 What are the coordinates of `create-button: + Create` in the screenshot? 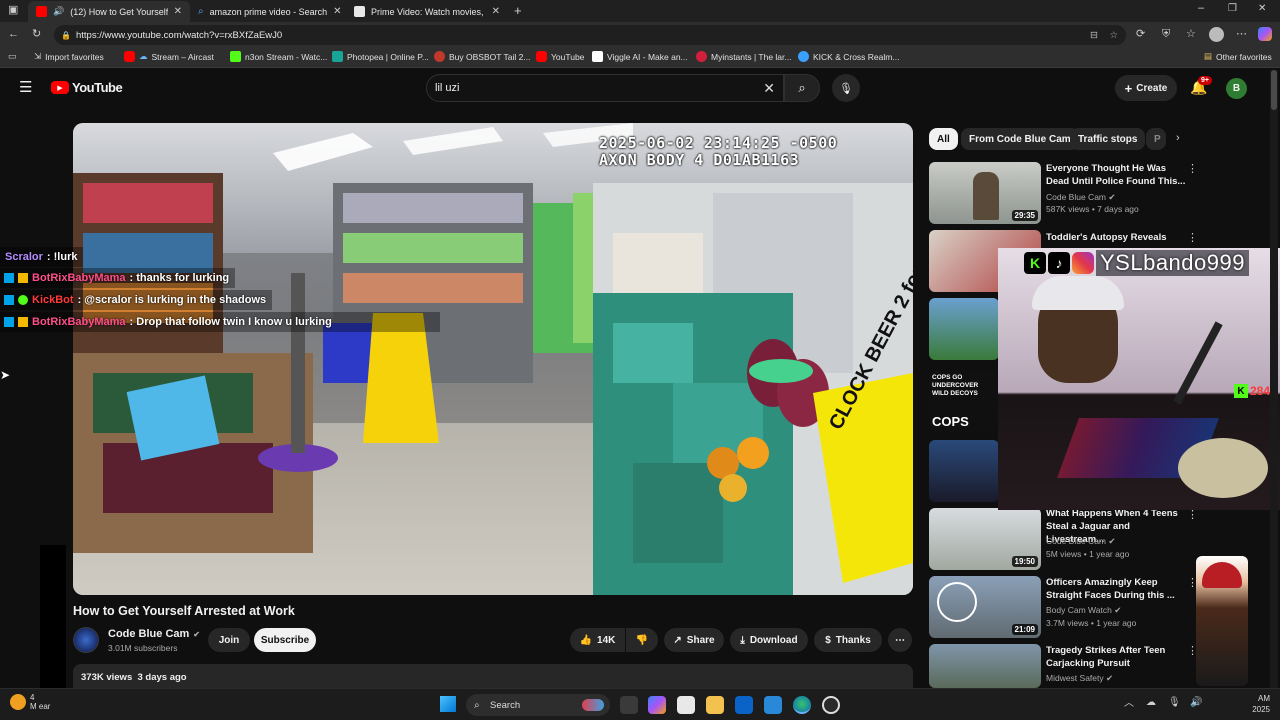 It's located at (1146, 88).